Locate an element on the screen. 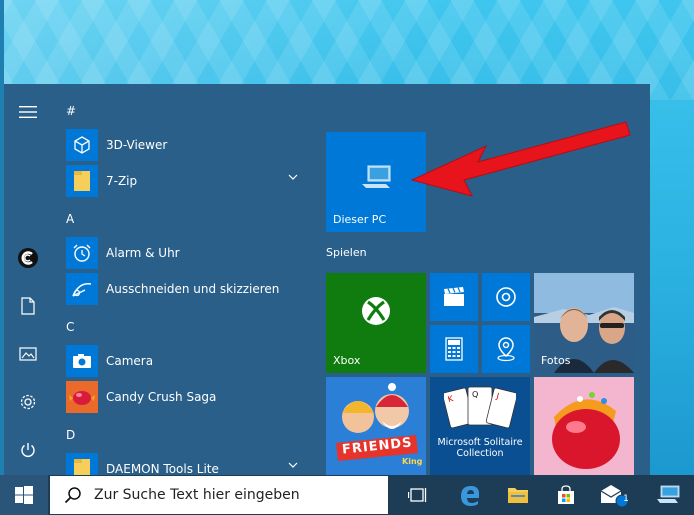 The width and height of the screenshot is (694, 515). tile-group-title: Spielen is located at coordinates (346, 252).